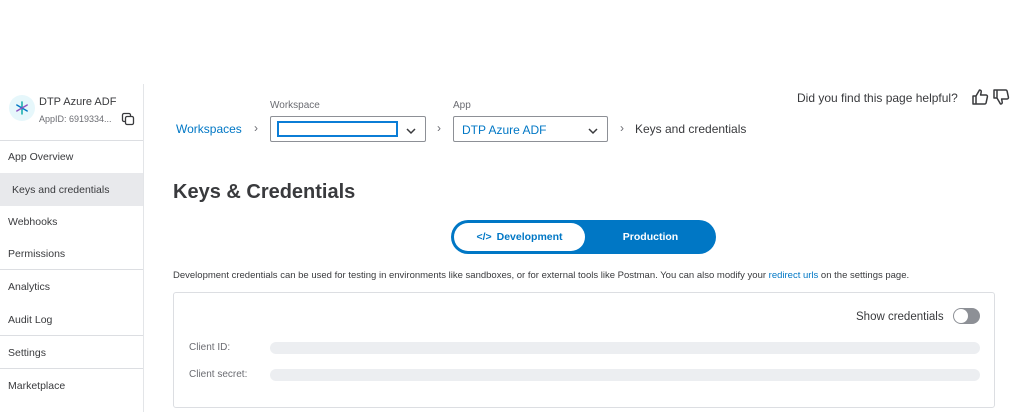 Image resolution: width=1024 pixels, height=412 pixels. What do you see at coordinates (71, 221) in the screenshot?
I see `sidebar-item-webhooks: Webhooks` at bounding box center [71, 221].